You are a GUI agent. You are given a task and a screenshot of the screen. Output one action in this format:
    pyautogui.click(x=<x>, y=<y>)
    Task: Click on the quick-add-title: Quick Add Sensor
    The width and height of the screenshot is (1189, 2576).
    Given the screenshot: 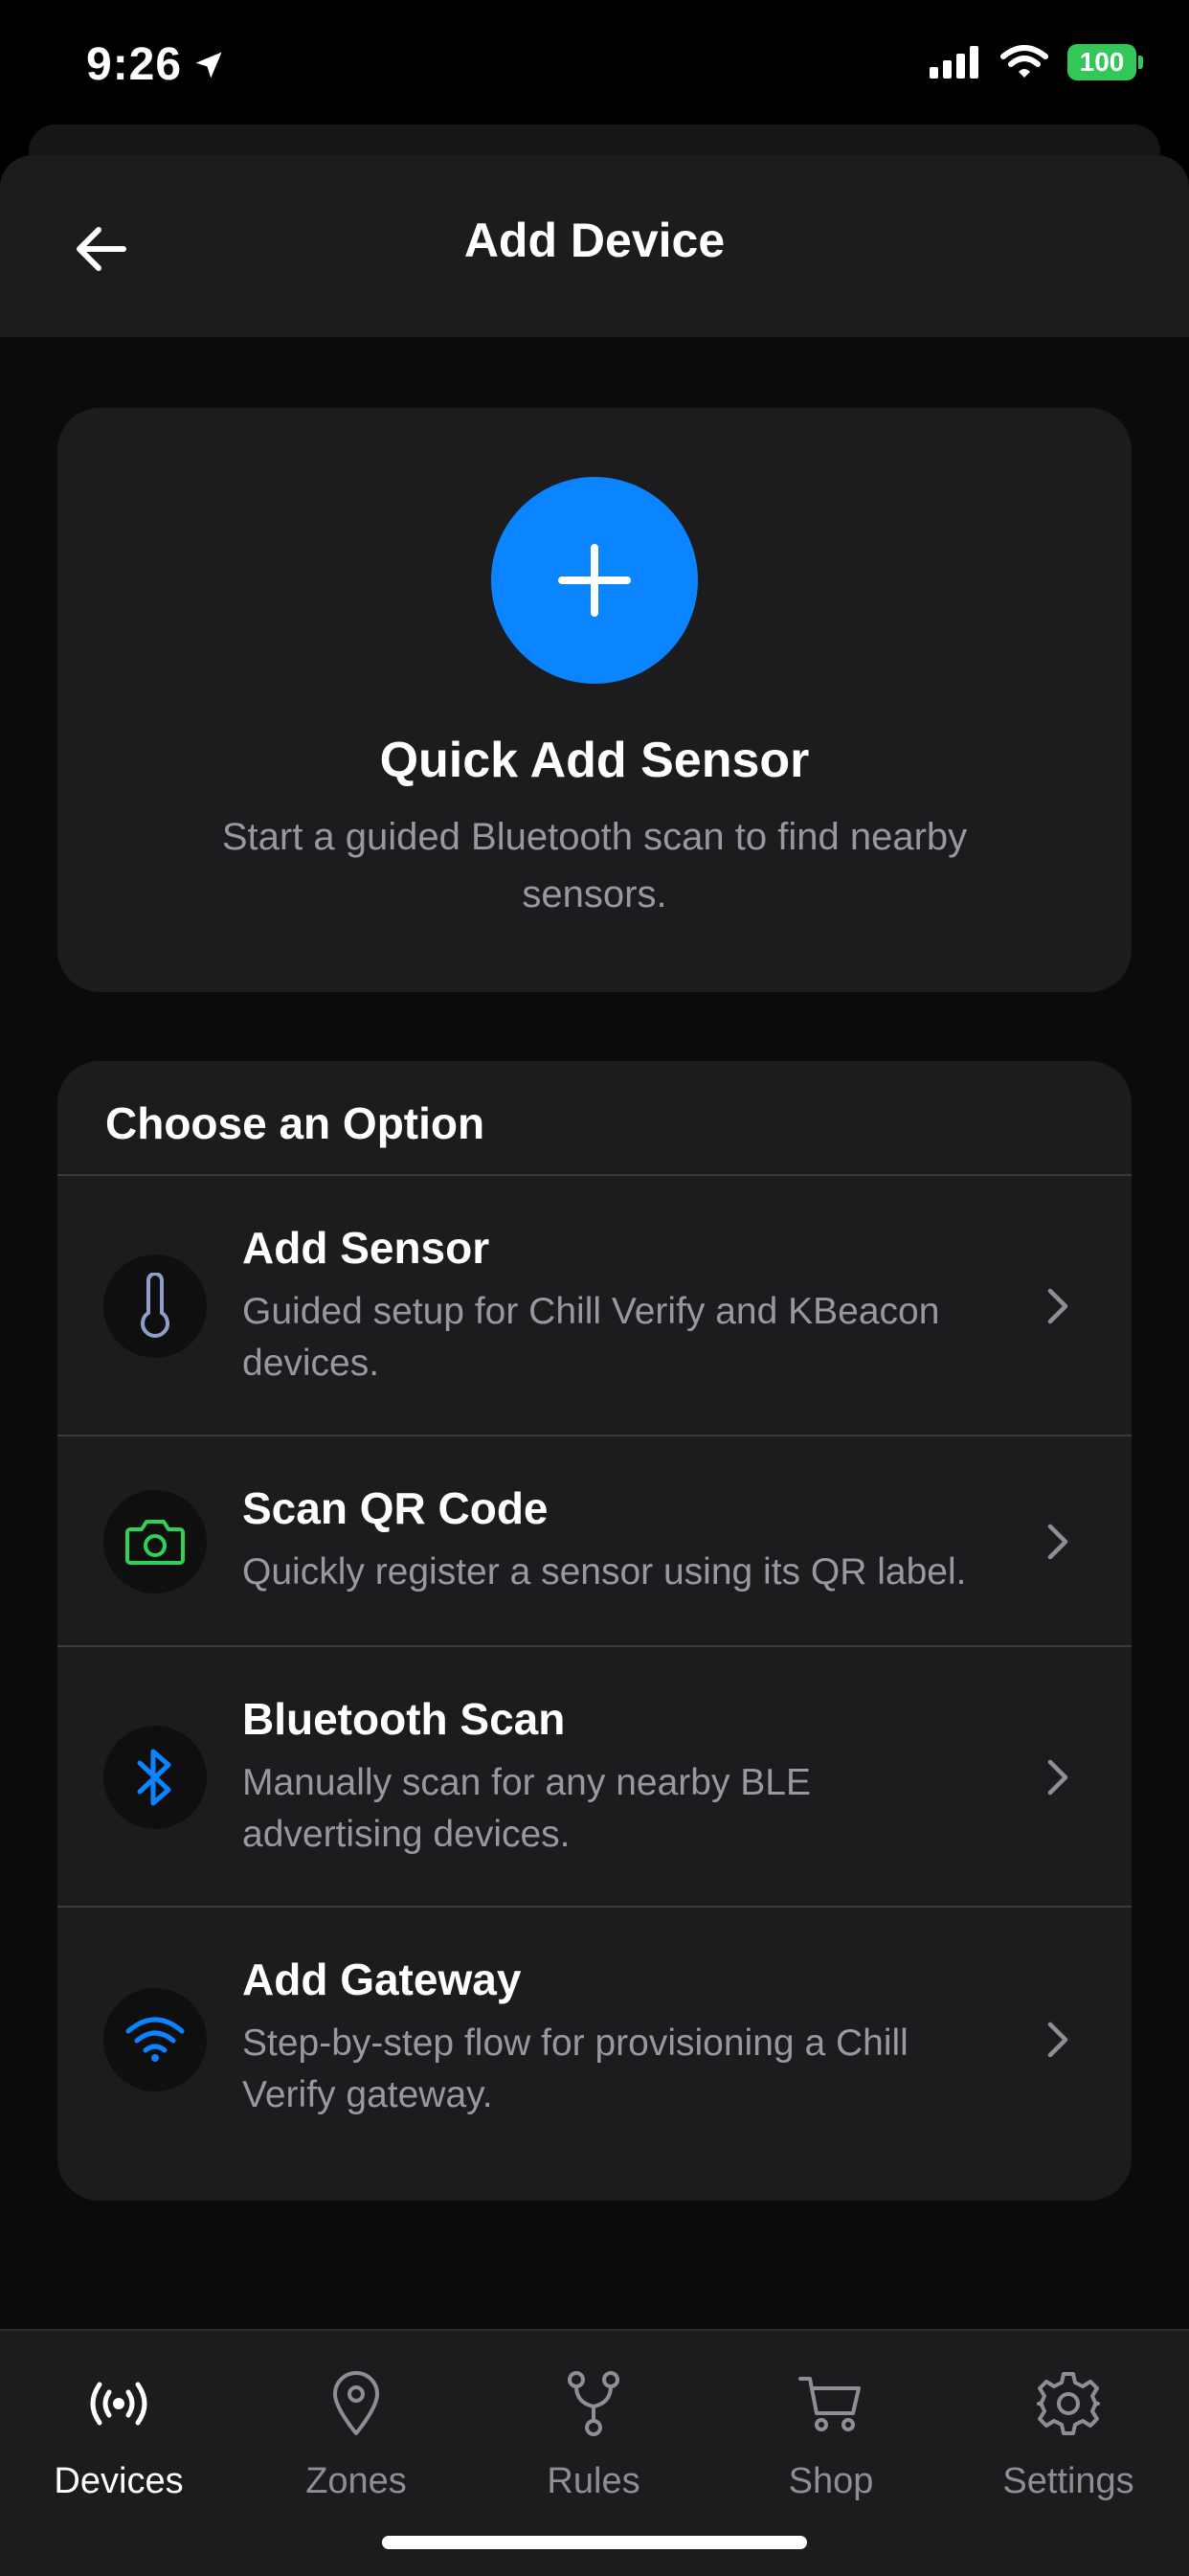 What is the action you would take?
    pyautogui.click(x=594, y=760)
    